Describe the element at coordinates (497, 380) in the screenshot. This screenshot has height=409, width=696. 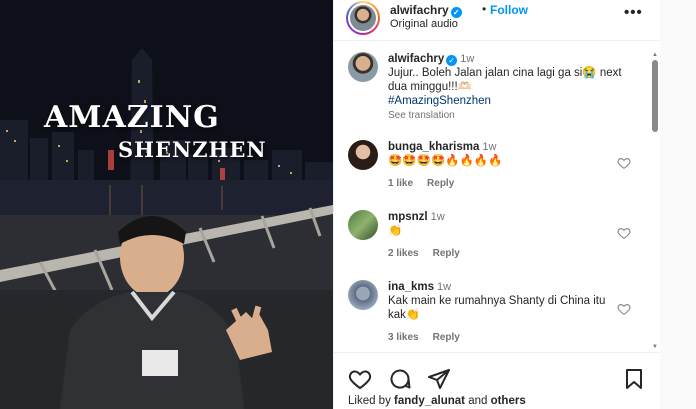
I see `post-actions-bar: Liked by fandy_alunat and others` at that location.